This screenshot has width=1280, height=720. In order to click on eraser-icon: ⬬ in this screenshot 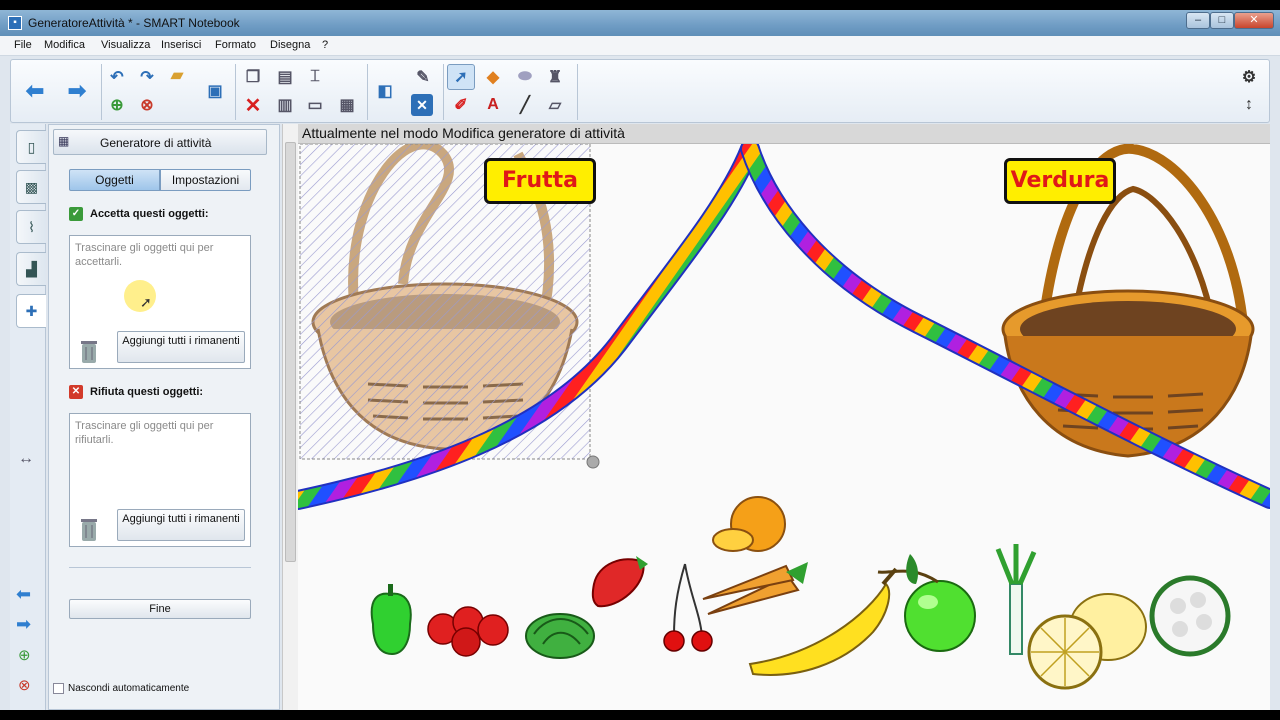, I will do `click(525, 77)`.